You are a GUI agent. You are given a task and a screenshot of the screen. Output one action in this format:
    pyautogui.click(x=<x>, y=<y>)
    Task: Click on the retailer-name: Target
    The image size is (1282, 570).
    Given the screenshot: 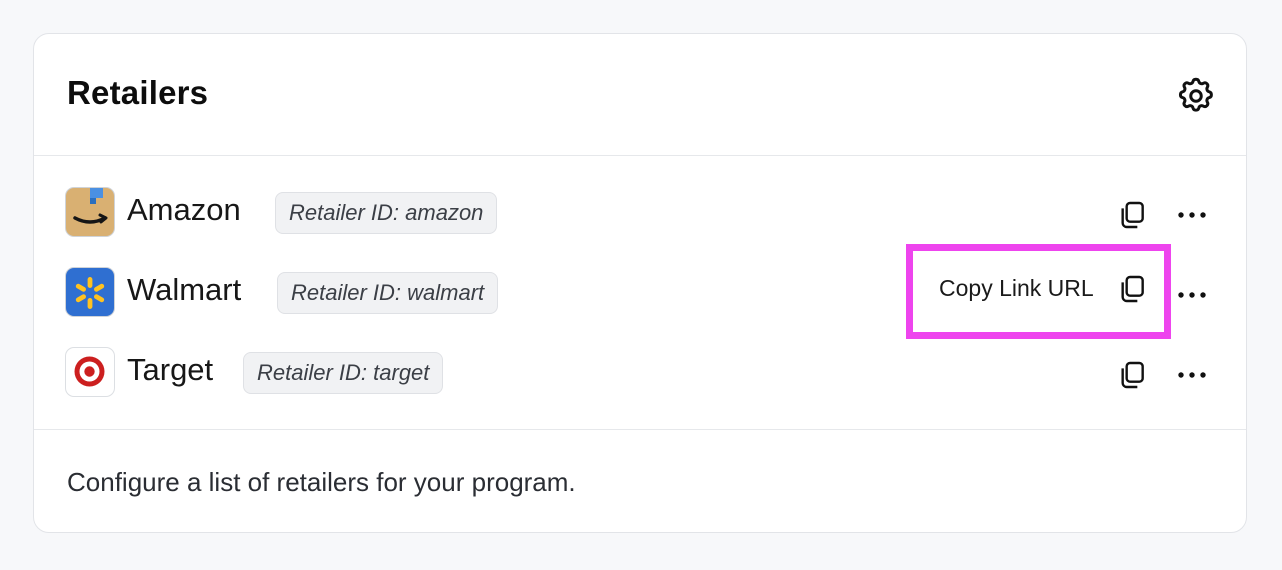 What is the action you would take?
    pyautogui.click(x=170, y=369)
    